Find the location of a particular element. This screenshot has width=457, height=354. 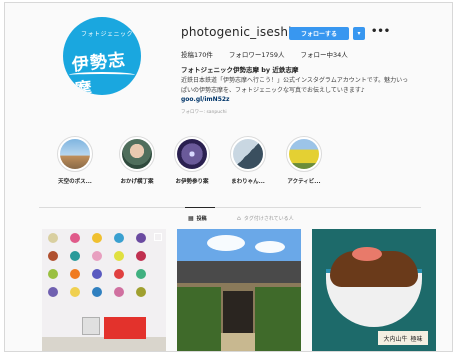

highlight-label: お伊勢参り案 is located at coordinates (192, 182).